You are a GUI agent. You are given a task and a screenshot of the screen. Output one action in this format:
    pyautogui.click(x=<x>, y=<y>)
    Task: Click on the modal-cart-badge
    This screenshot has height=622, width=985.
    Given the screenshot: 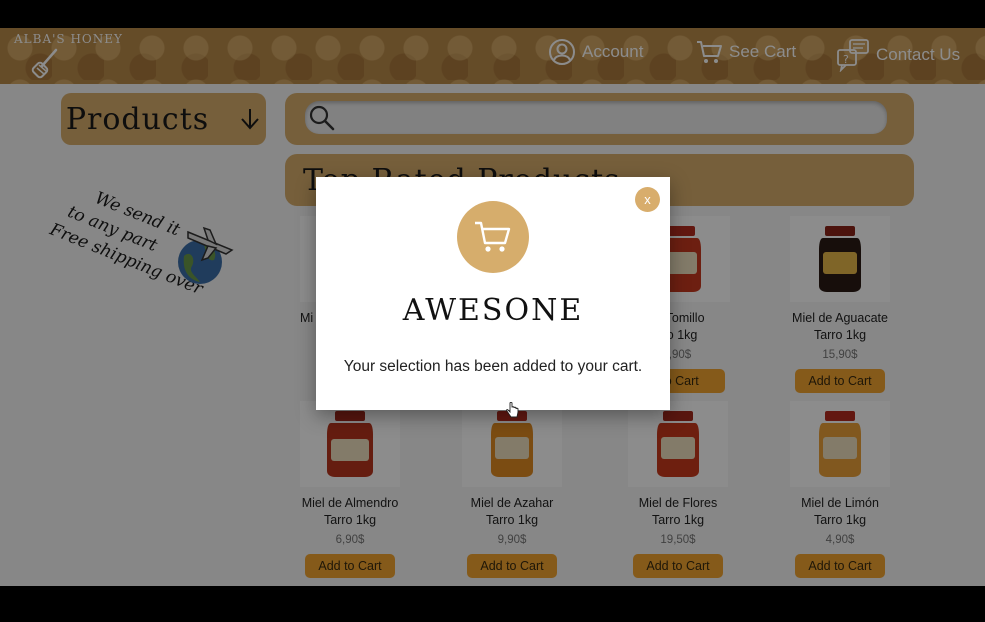 What is the action you would take?
    pyautogui.click(x=493, y=237)
    